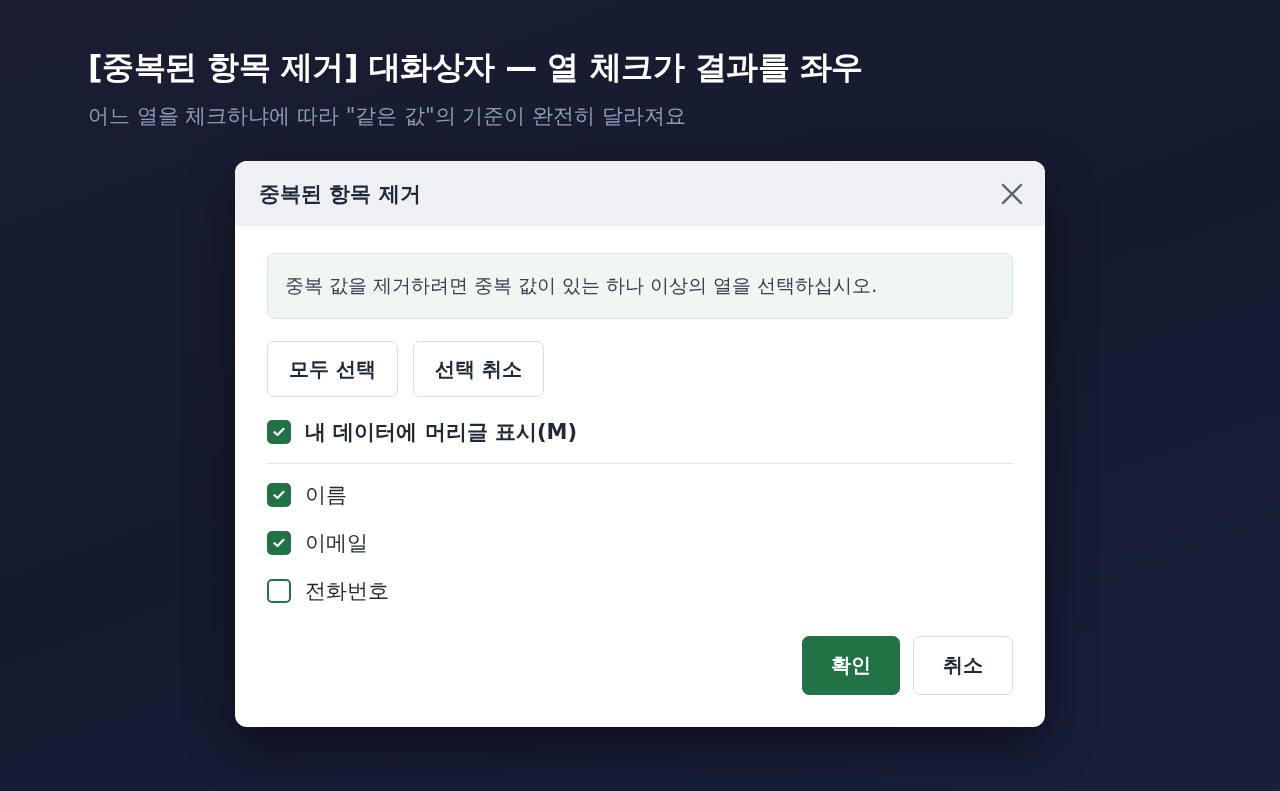 This screenshot has width=1280, height=791. Describe the element at coordinates (347, 591) in the screenshot. I see `checkbox-label: 전화번호` at that location.